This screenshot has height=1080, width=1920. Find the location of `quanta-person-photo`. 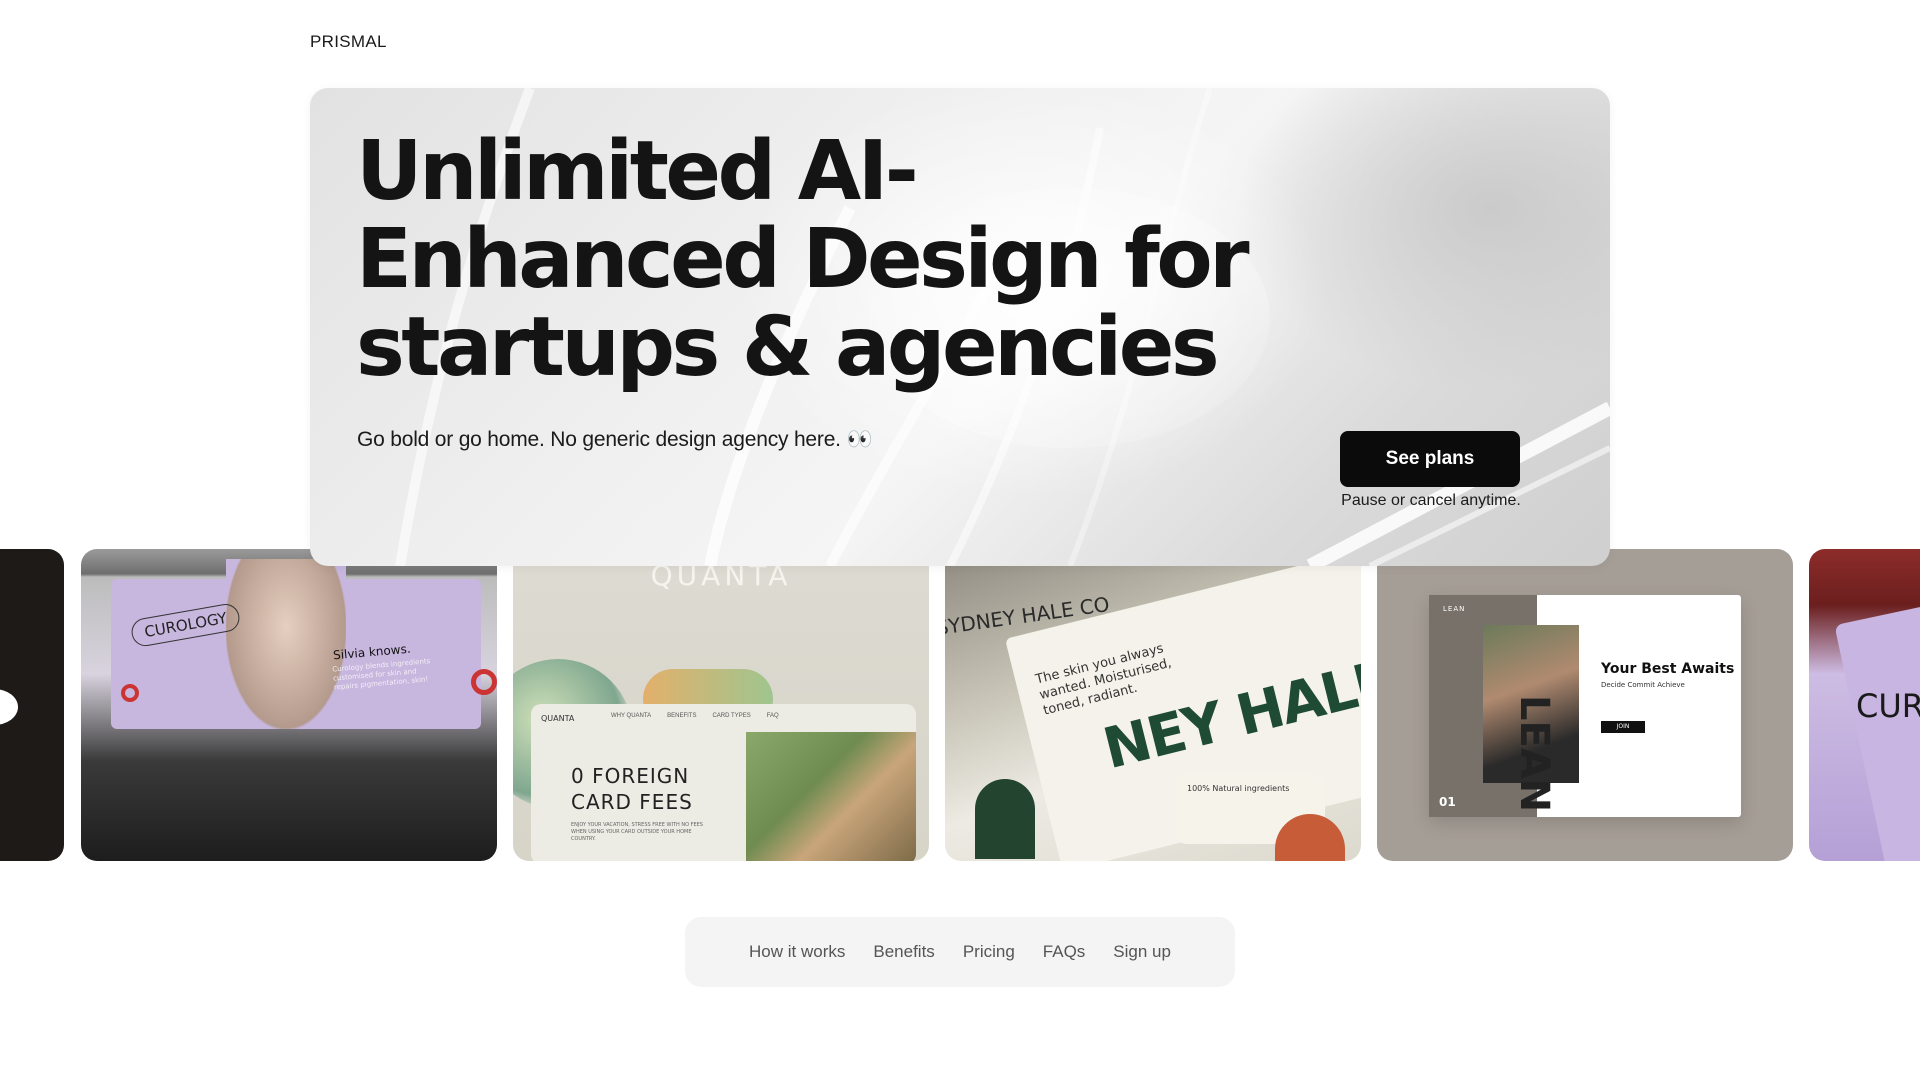

quanta-person-photo is located at coordinates (831, 796).